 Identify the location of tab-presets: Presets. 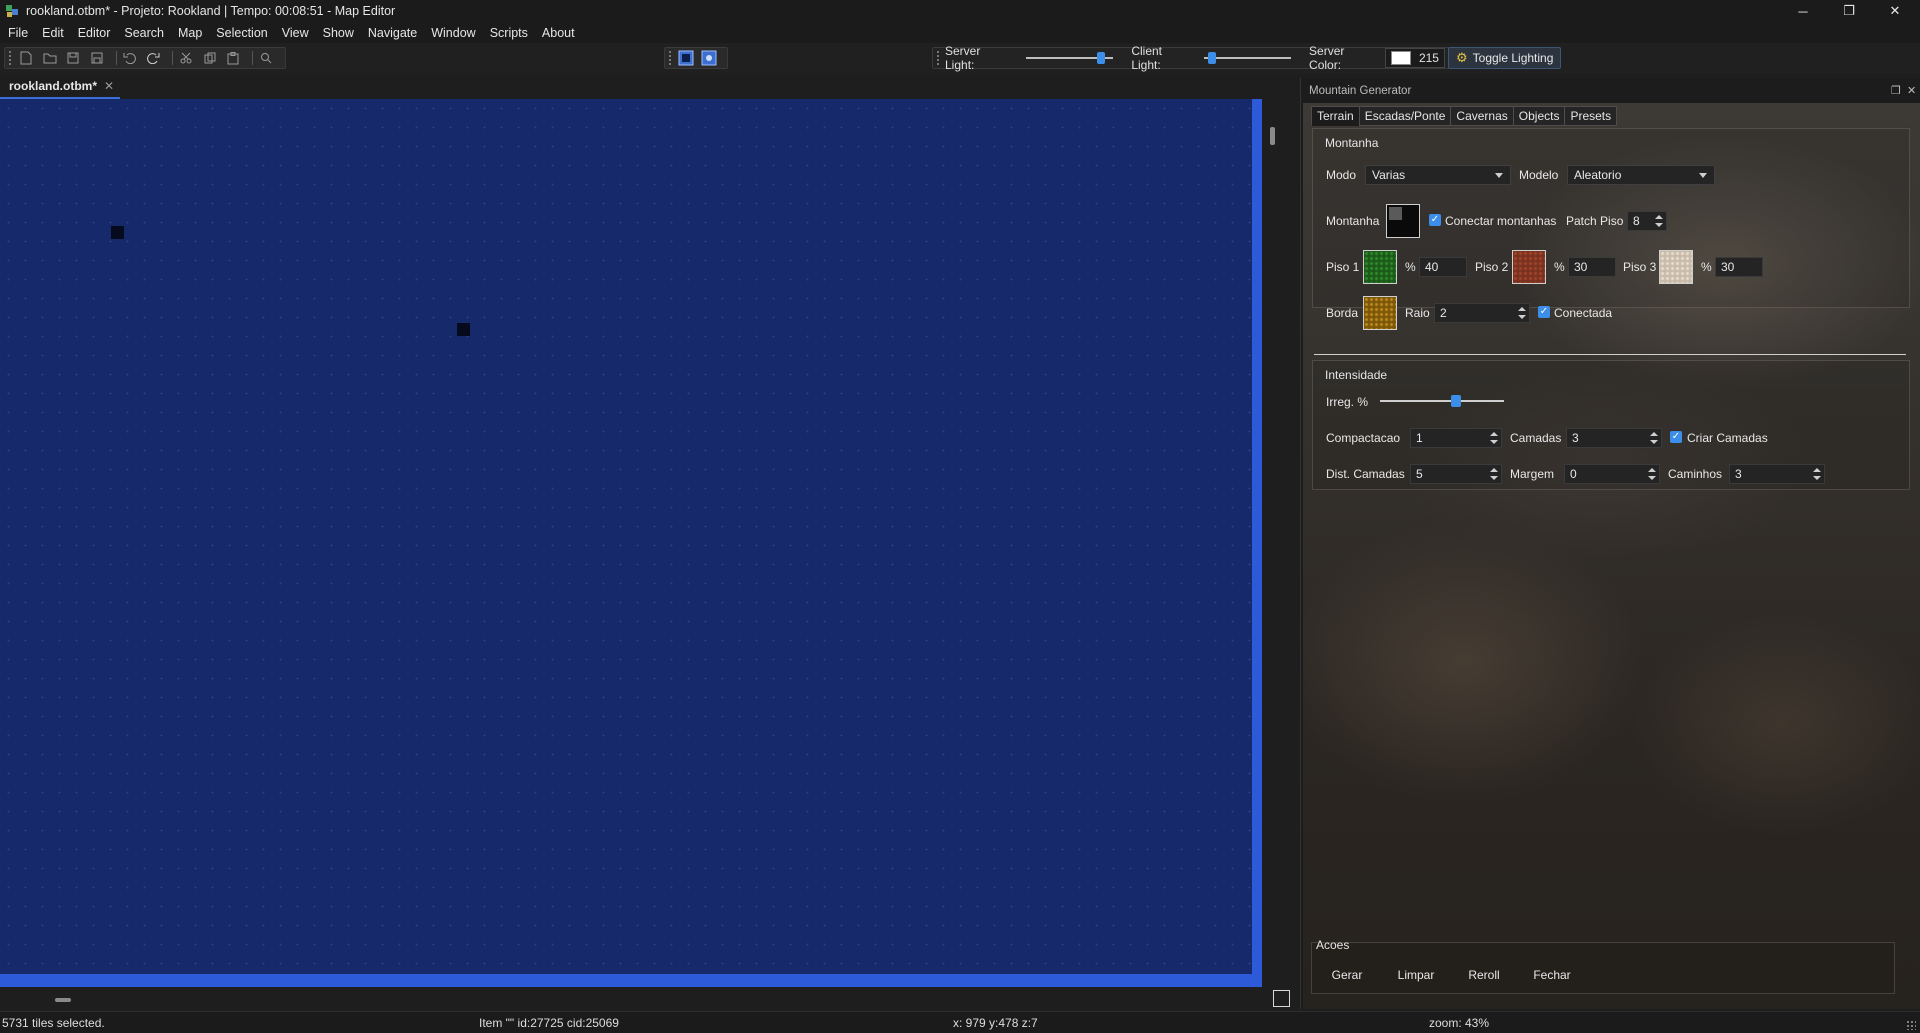
(1591, 116).